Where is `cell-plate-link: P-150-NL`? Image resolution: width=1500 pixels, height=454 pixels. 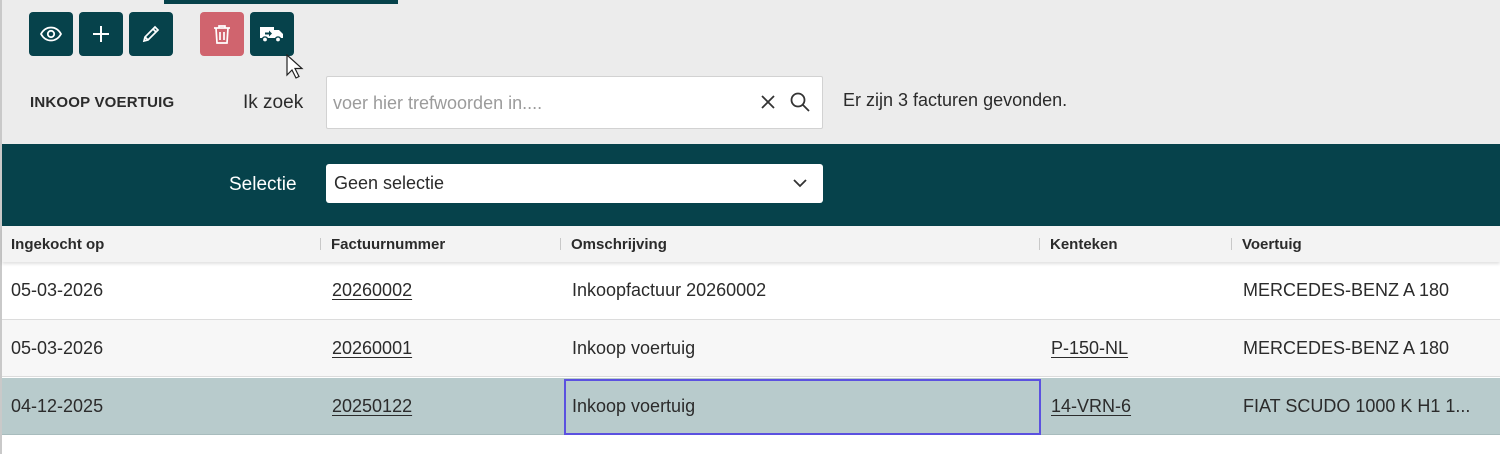 cell-plate-link: P-150-NL is located at coordinates (1089, 348).